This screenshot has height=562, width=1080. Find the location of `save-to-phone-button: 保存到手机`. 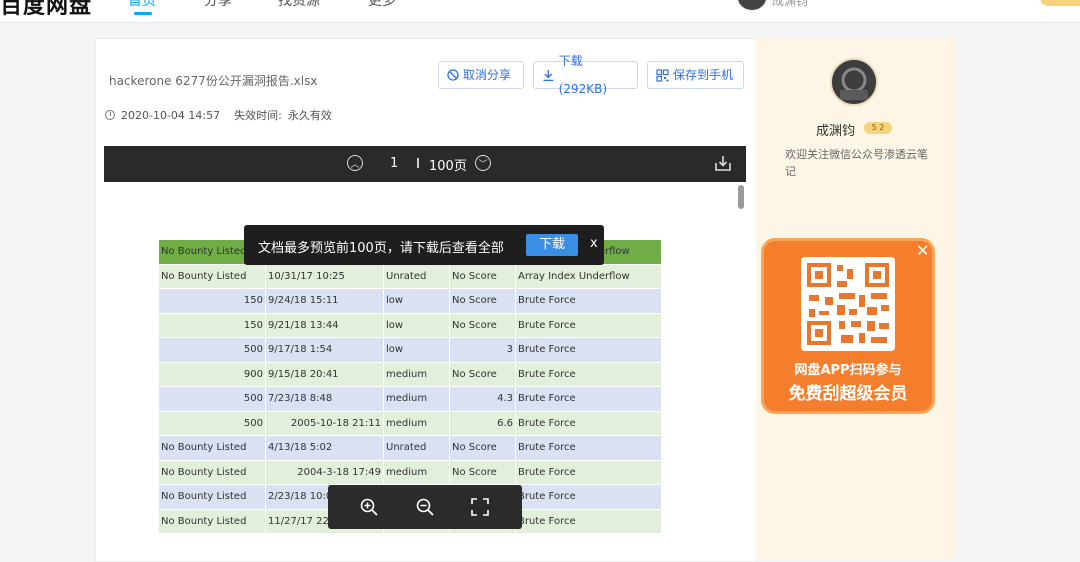

save-to-phone-button: 保存到手机 is located at coordinates (695, 75).